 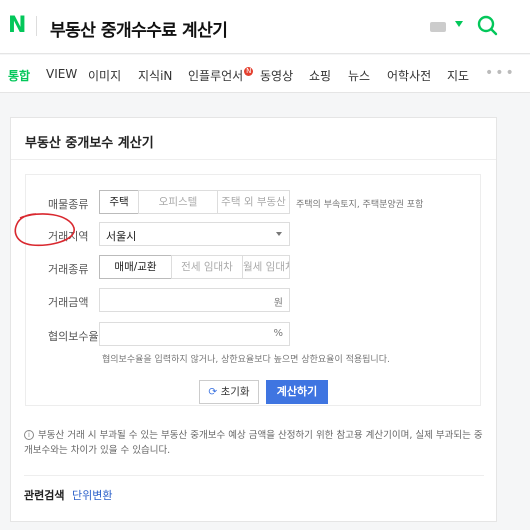 I want to click on fee-rate-unit: %, so click(x=278, y=333).